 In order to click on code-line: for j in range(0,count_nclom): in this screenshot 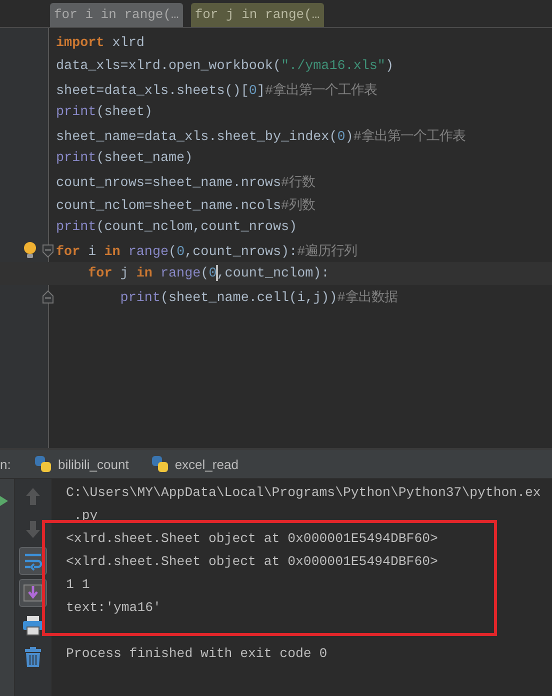, I will do `click(208, 273)`.